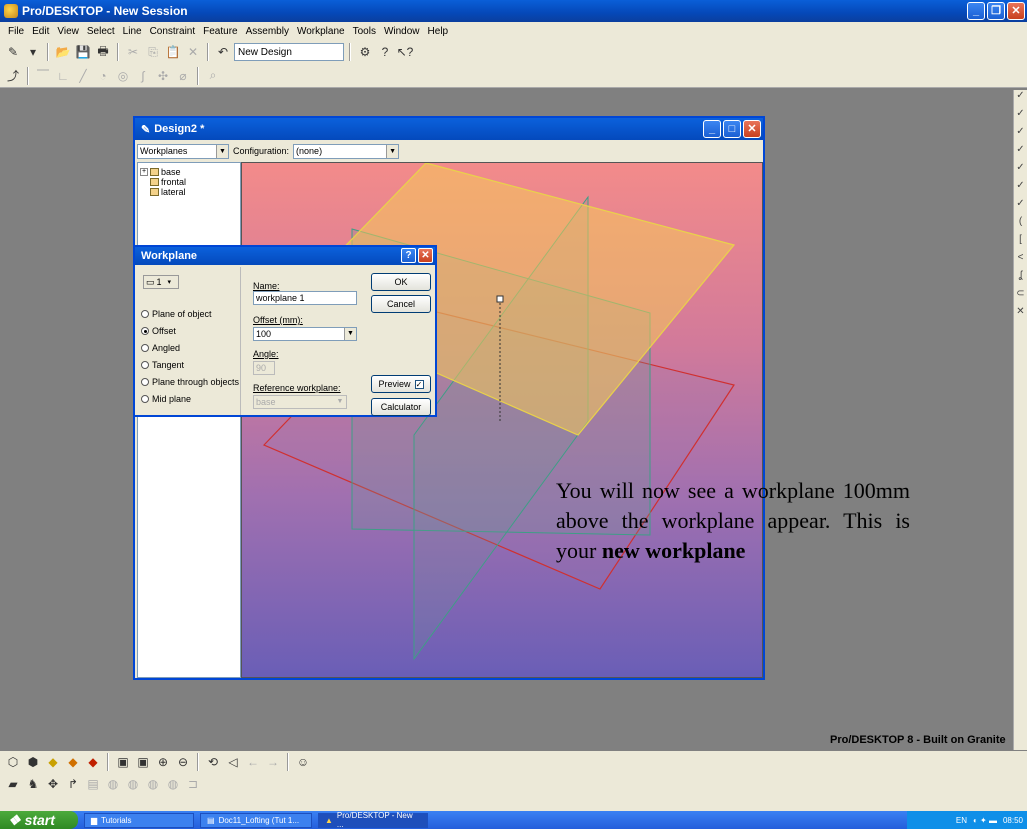 This screenshot has width=1027, height=829. What do you see at coordinates (133, 52) in the screenshot?
I see `cut-icon: ✂` at bounding box center [133, 52].